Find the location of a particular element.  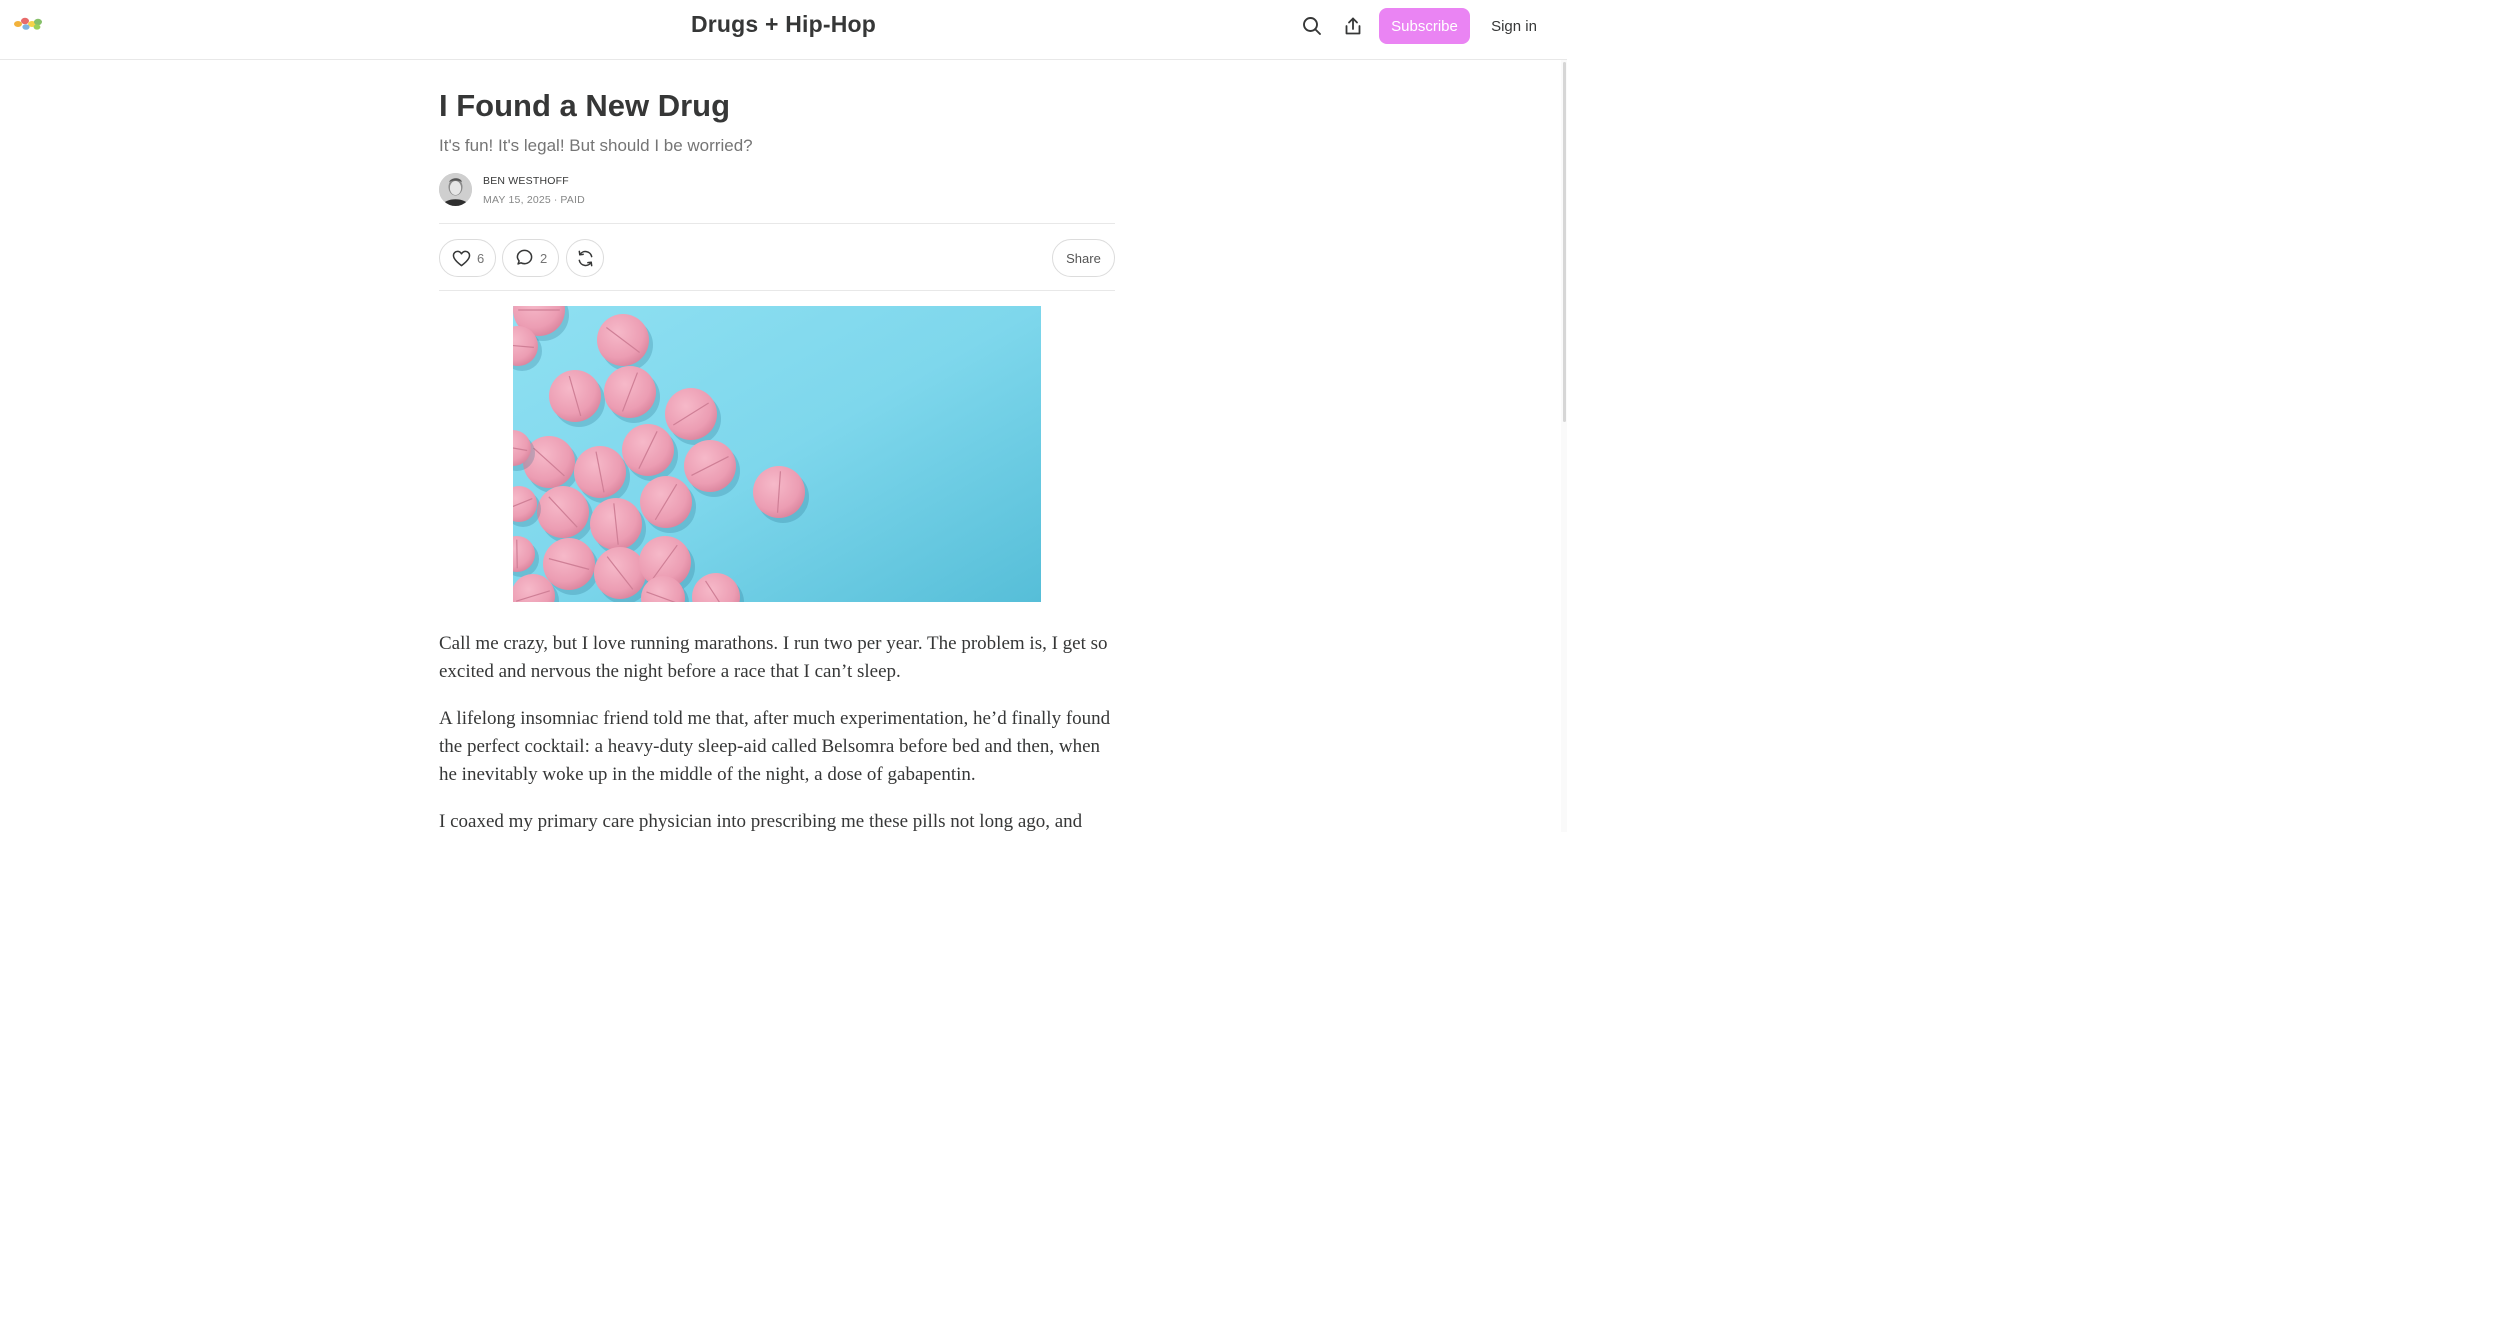

pills-logo-icon is located at coordinates (29, 24).